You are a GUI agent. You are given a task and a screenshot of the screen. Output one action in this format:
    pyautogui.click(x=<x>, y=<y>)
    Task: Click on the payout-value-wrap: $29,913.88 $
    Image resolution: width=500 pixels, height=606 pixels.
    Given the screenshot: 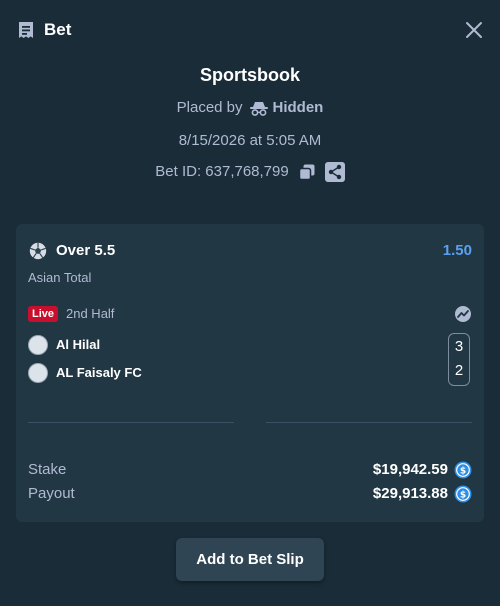 What is the action you would take?
    pyautogui.click(x=422, y=494)
    